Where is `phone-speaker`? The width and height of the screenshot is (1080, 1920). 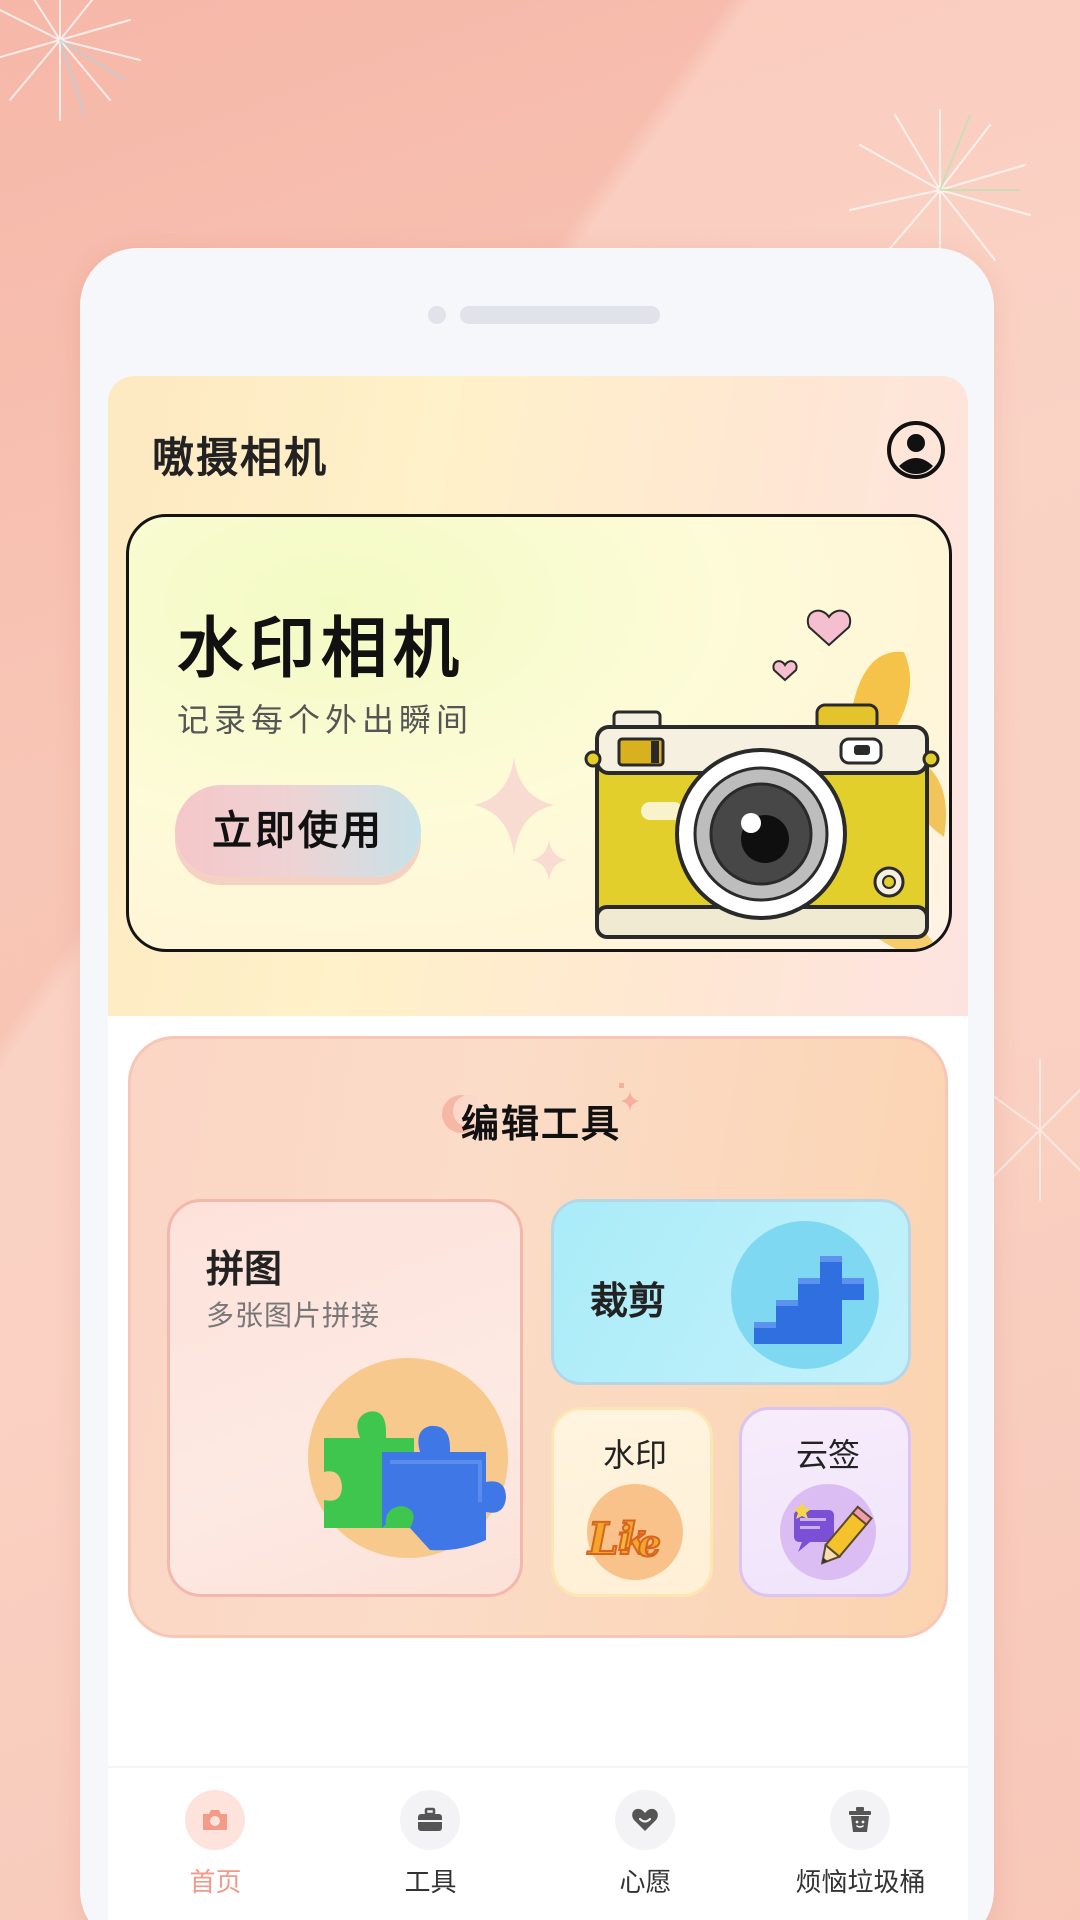 phone-speaker is located at coordinates (560, 315).